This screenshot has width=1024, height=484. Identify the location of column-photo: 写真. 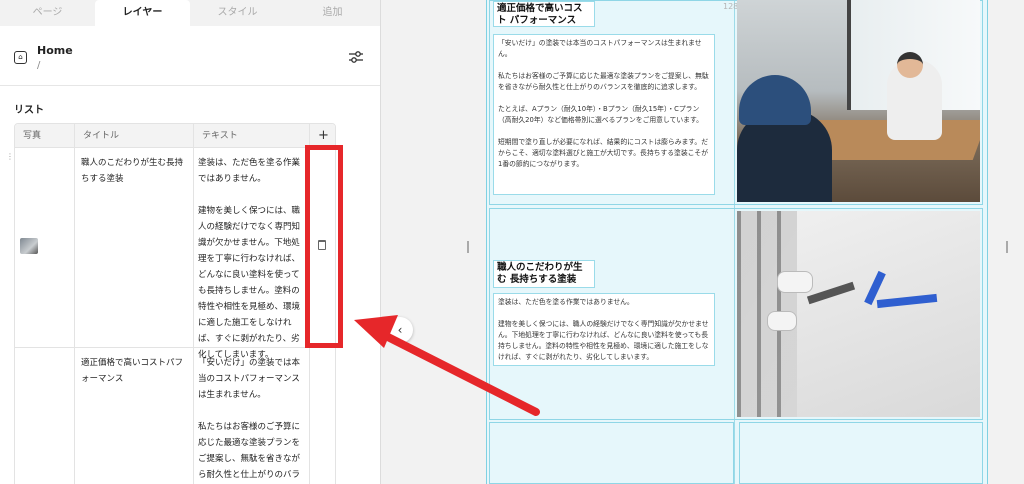
(45, 136).